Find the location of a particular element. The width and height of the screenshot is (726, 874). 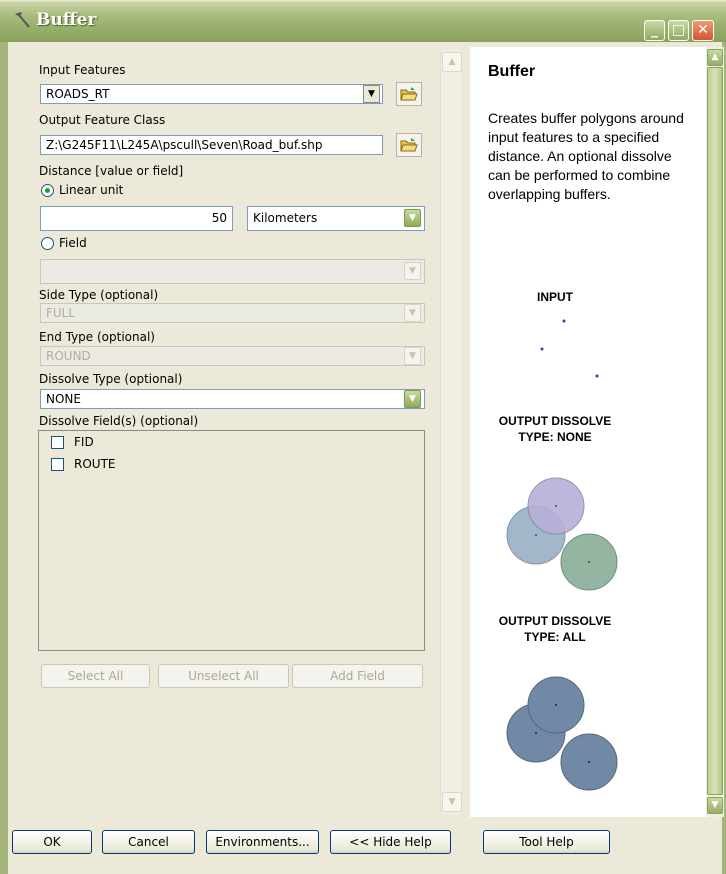

side-type-dropdown-button: ▼ is located at coordinates (412, 313).